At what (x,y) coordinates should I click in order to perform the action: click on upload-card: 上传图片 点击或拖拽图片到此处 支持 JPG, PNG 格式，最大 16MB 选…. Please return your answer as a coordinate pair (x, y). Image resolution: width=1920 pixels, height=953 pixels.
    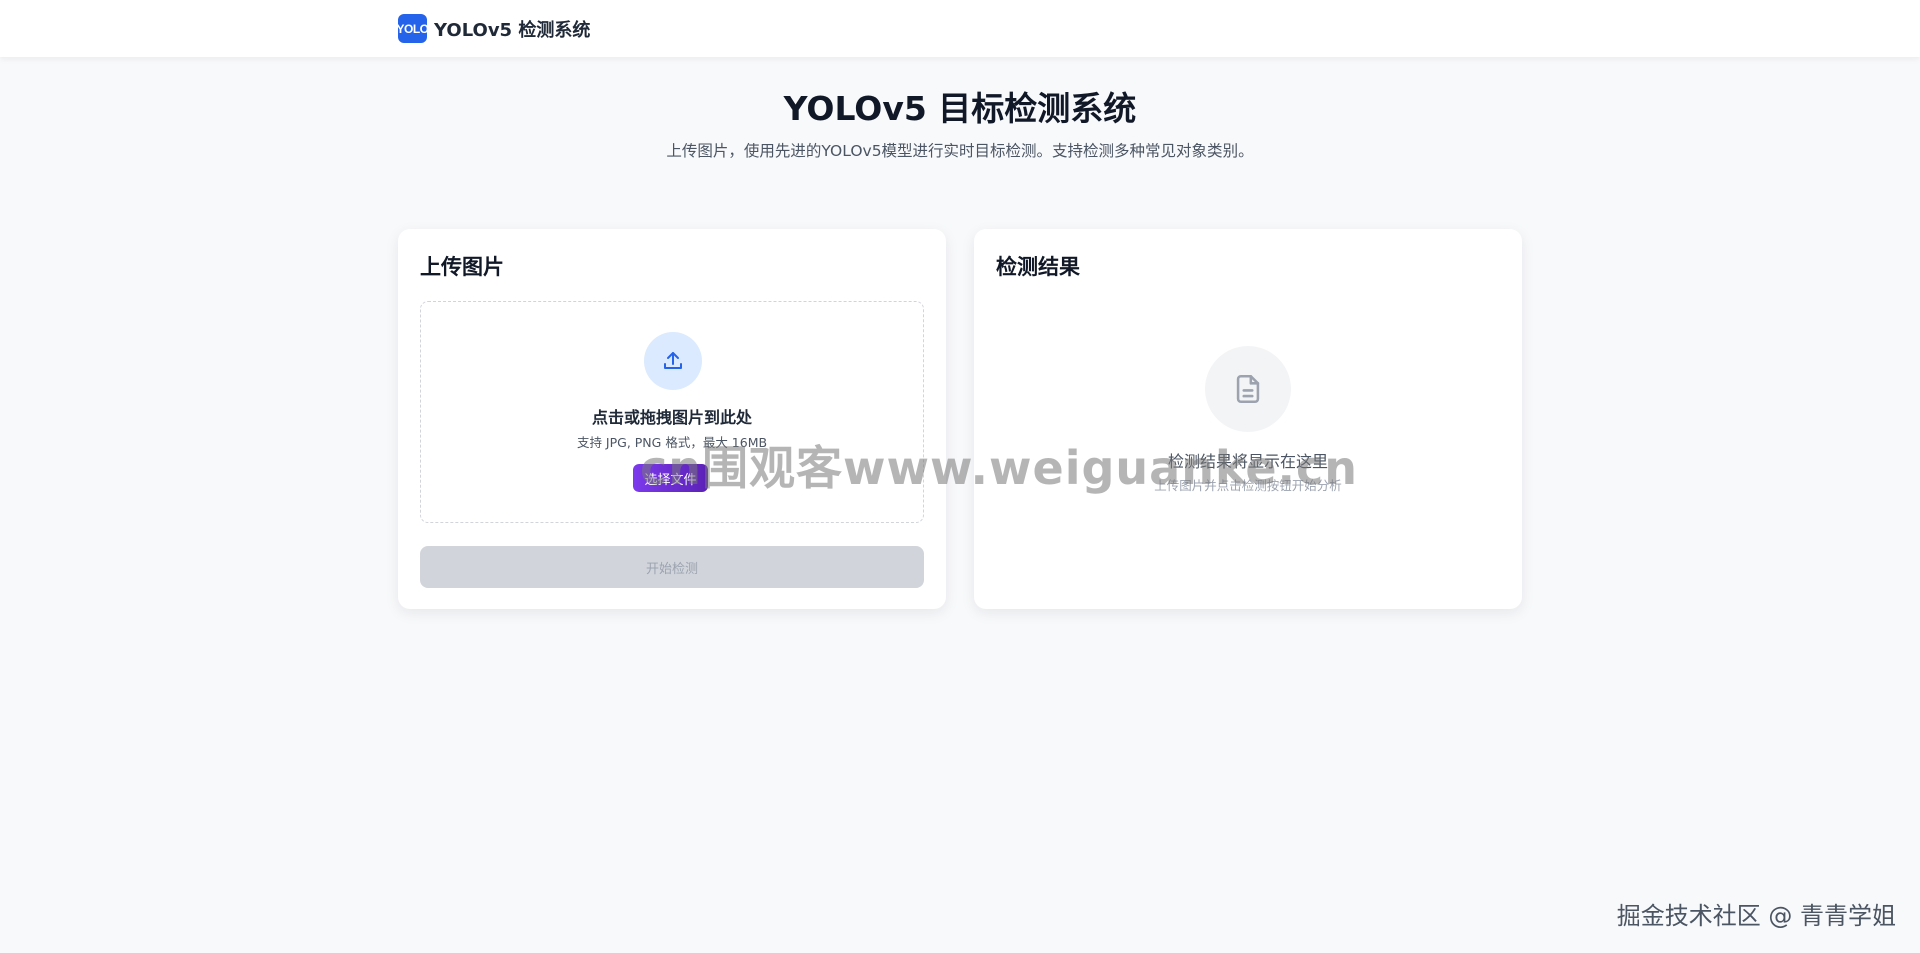
    Looking at the image, I should click on (672, 419).